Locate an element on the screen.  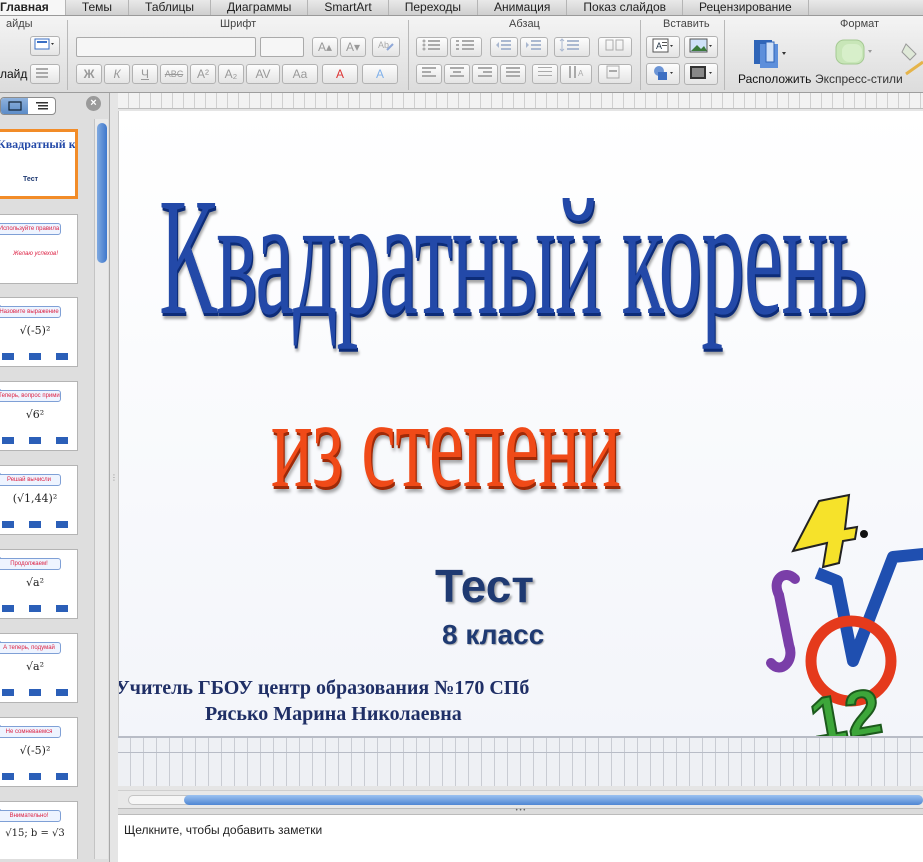
thumb-body: Желаю успехов! is located at coordinates (35, 254).